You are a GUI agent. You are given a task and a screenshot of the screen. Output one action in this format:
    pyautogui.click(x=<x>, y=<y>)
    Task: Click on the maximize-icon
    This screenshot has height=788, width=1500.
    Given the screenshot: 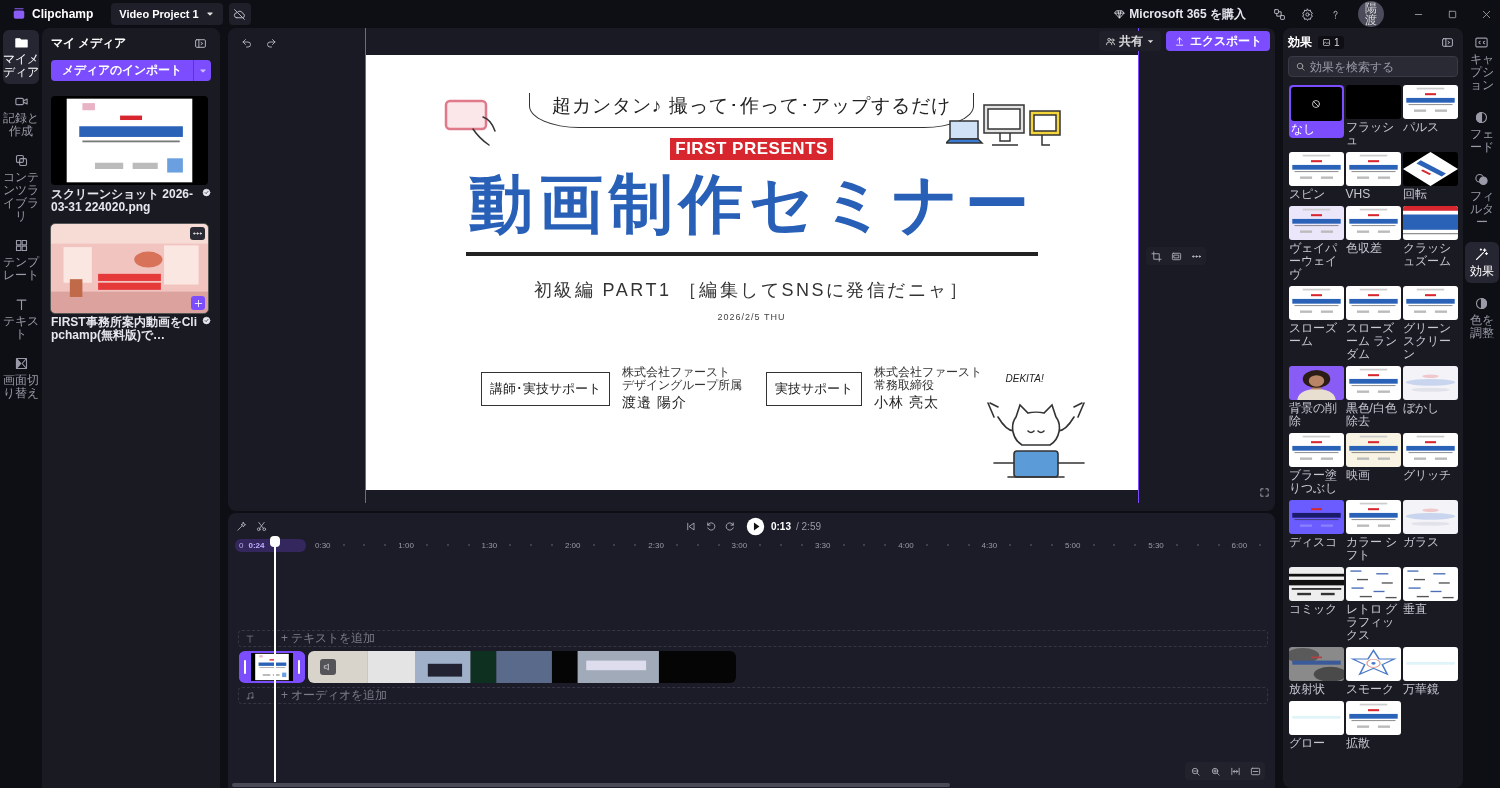 What is the action you would take?
    pyautogui.click(x=1452, y=14)
    